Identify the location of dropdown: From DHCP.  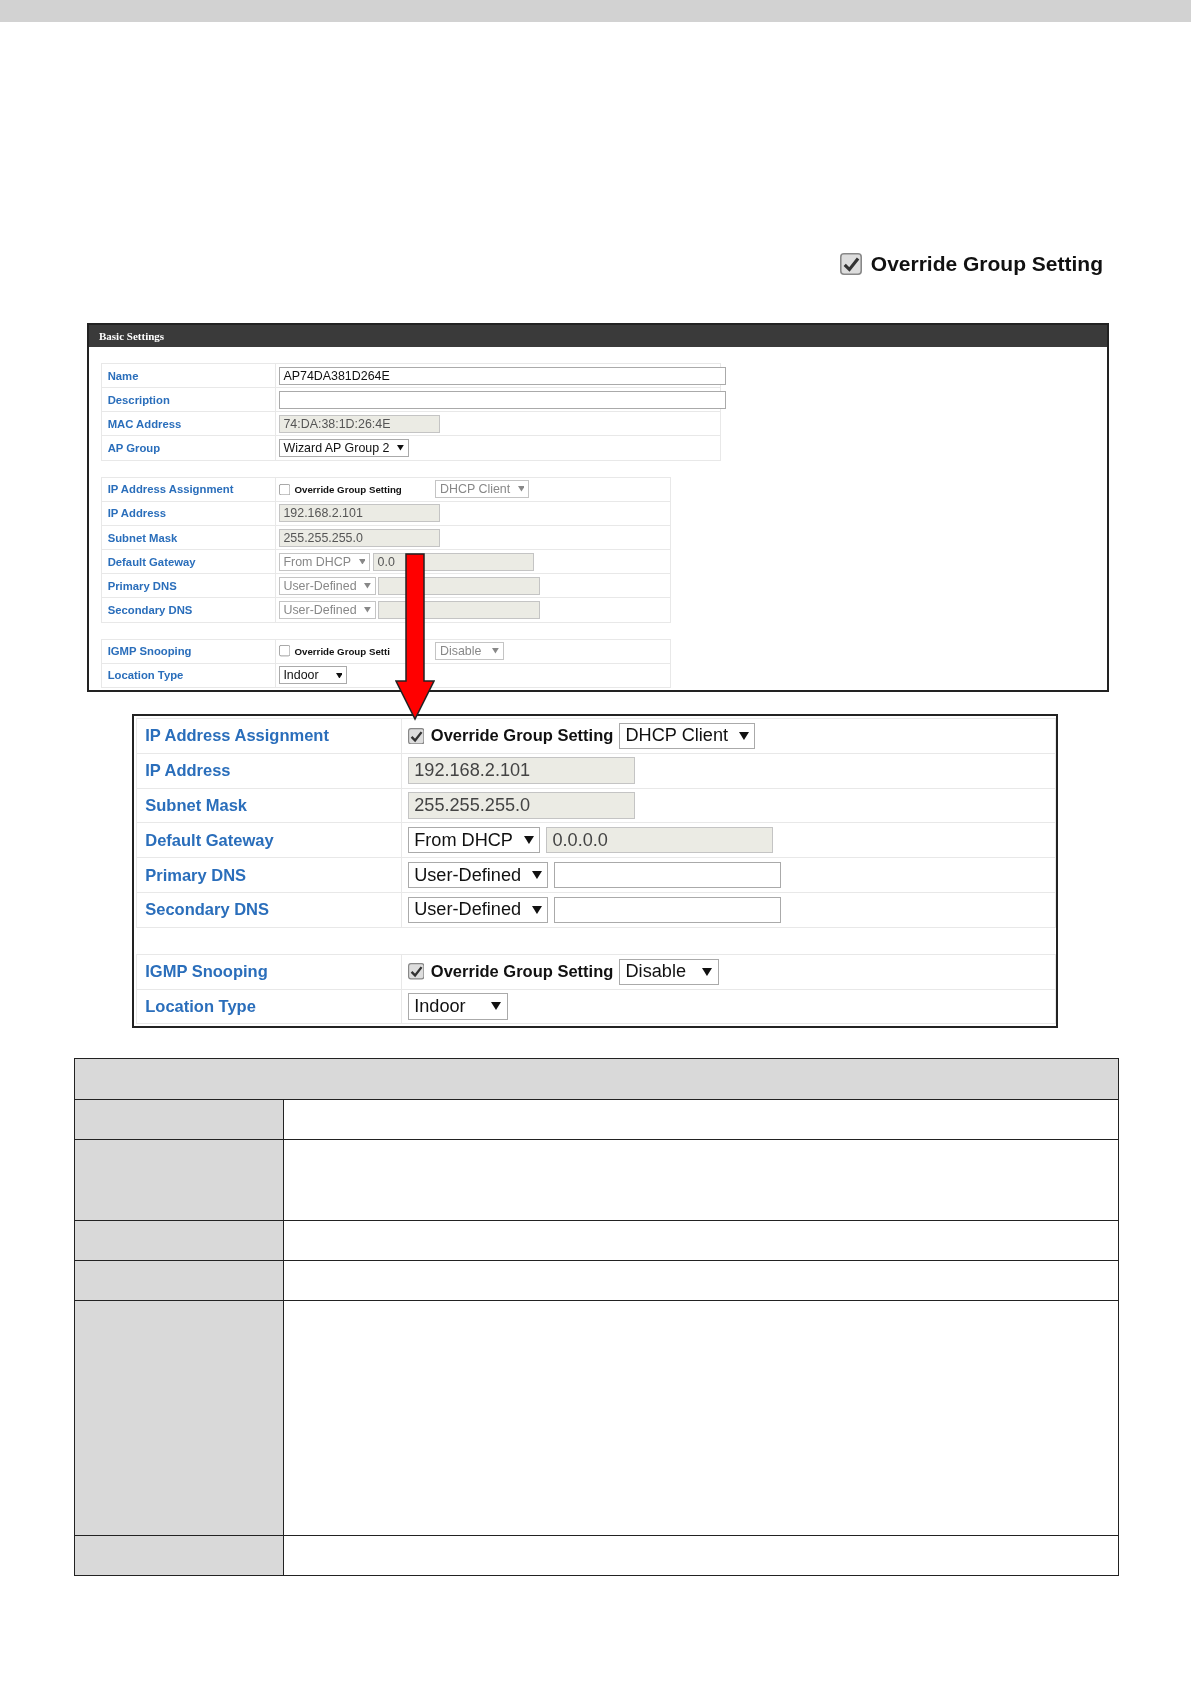
(474, 840).